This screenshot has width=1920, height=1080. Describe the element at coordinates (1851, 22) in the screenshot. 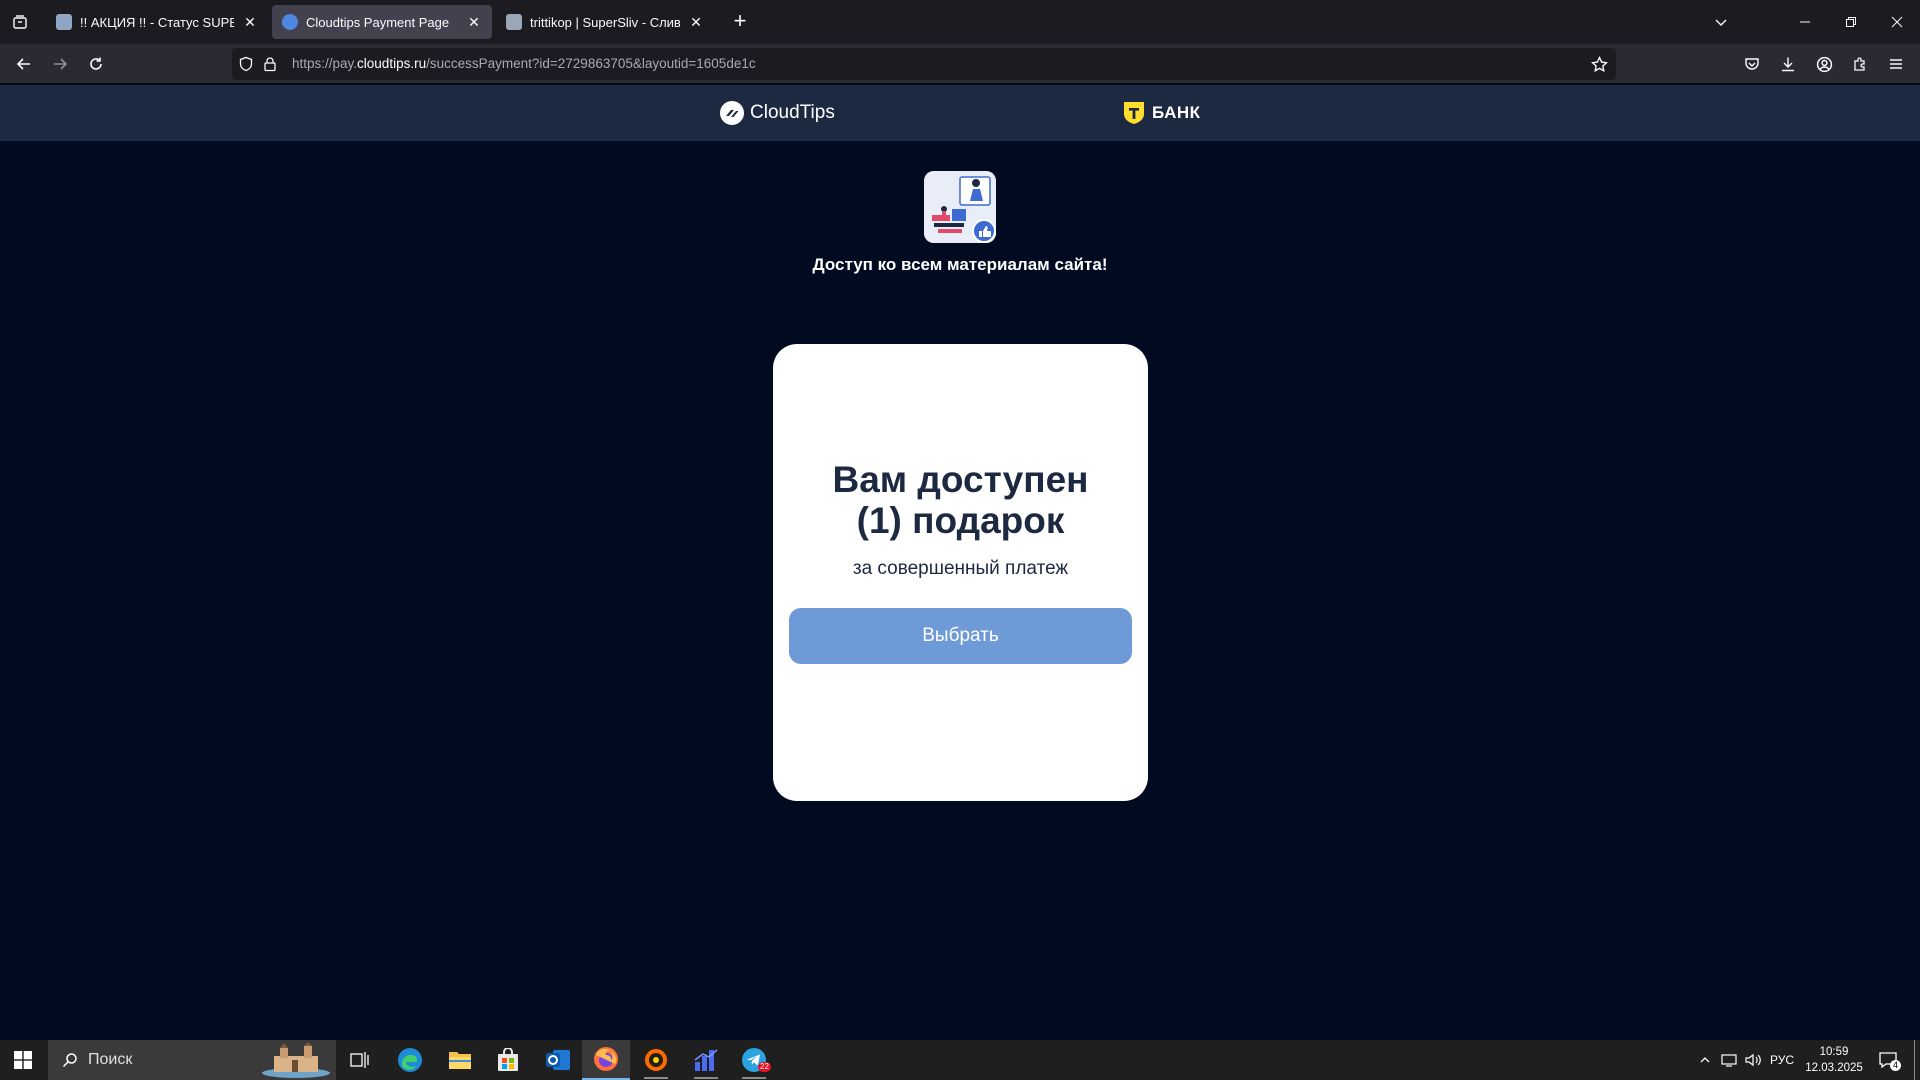

I see `restore-icon` at that location.